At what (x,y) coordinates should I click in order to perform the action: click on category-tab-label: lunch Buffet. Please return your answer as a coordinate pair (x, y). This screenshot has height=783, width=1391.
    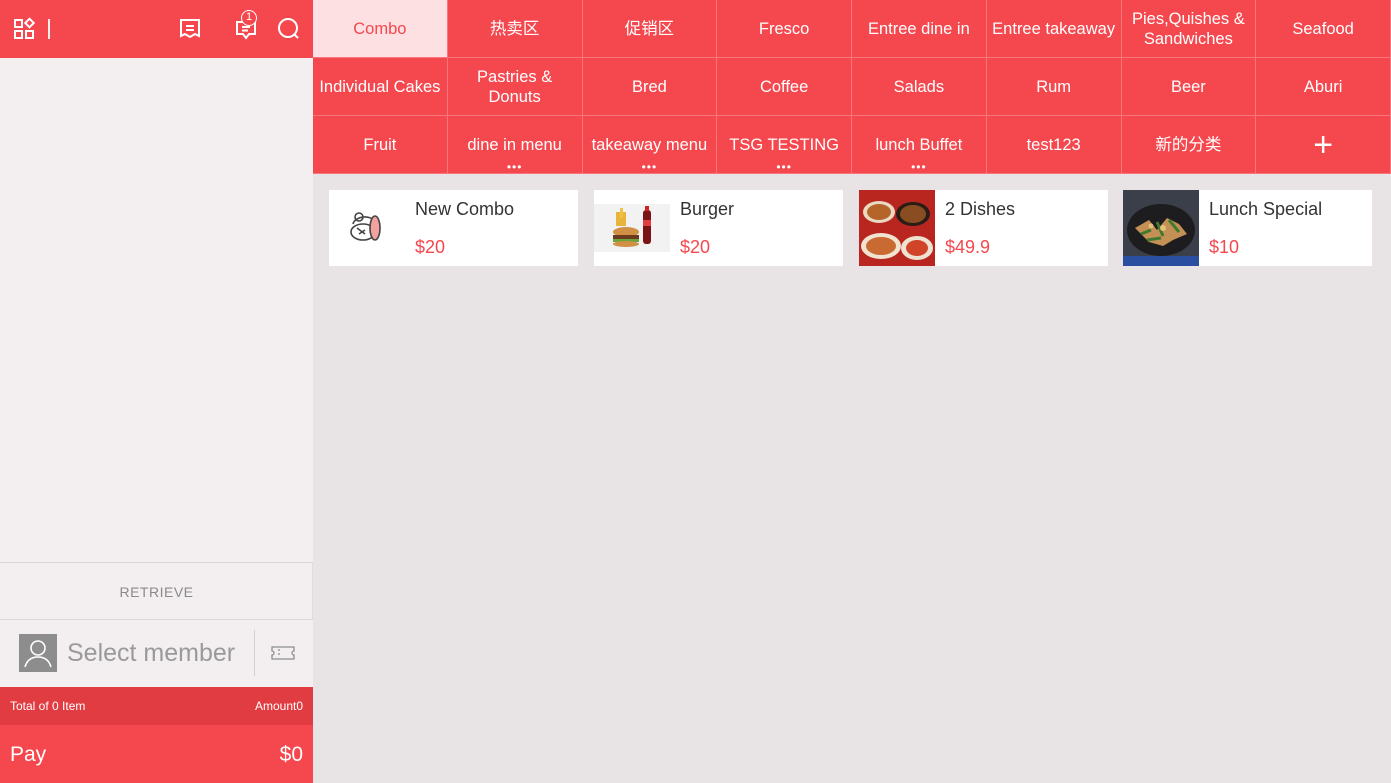
    Looking at the image, I should click on (919, 144).